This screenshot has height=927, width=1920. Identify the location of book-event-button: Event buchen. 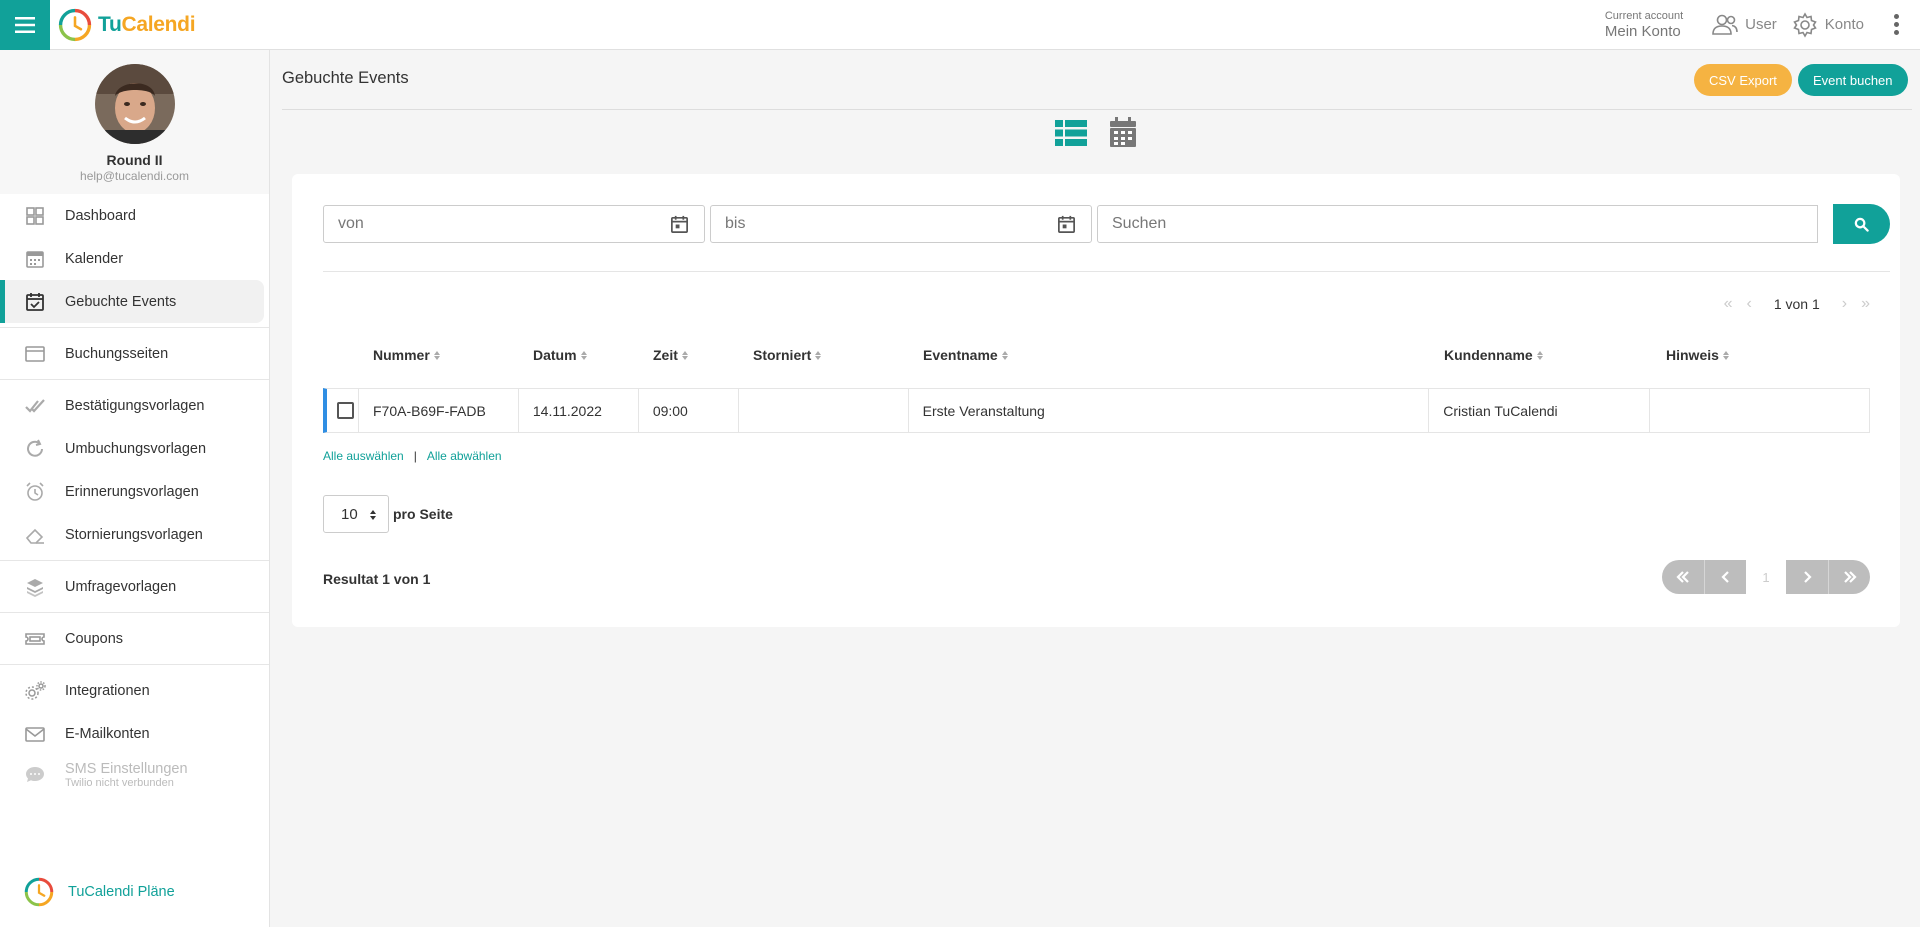
(1853, 80).